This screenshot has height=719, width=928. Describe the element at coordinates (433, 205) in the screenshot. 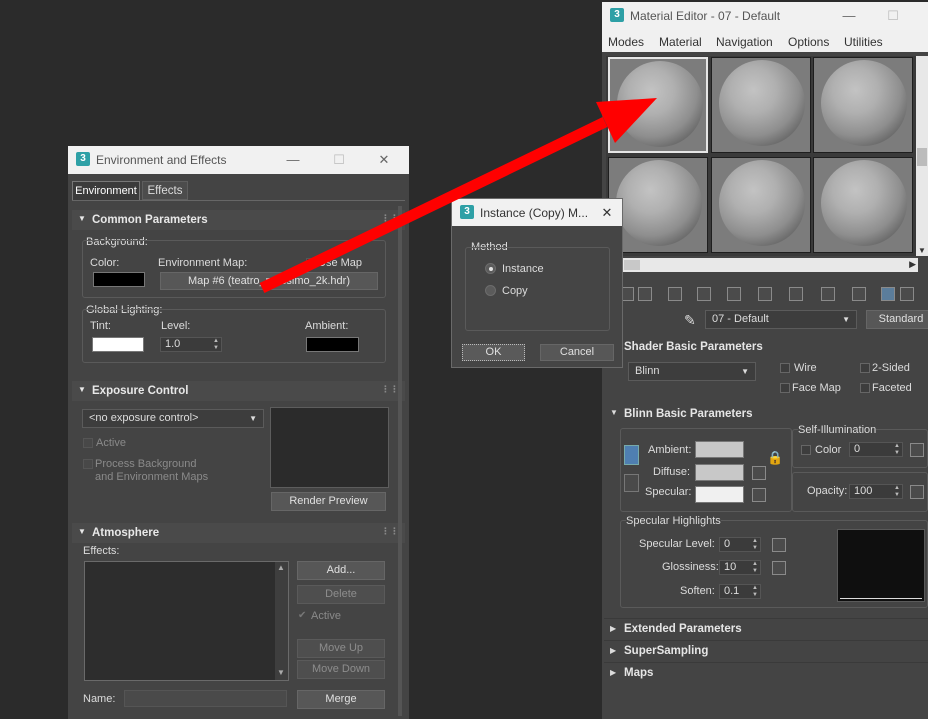

I see `arrow-shaft` at that location.